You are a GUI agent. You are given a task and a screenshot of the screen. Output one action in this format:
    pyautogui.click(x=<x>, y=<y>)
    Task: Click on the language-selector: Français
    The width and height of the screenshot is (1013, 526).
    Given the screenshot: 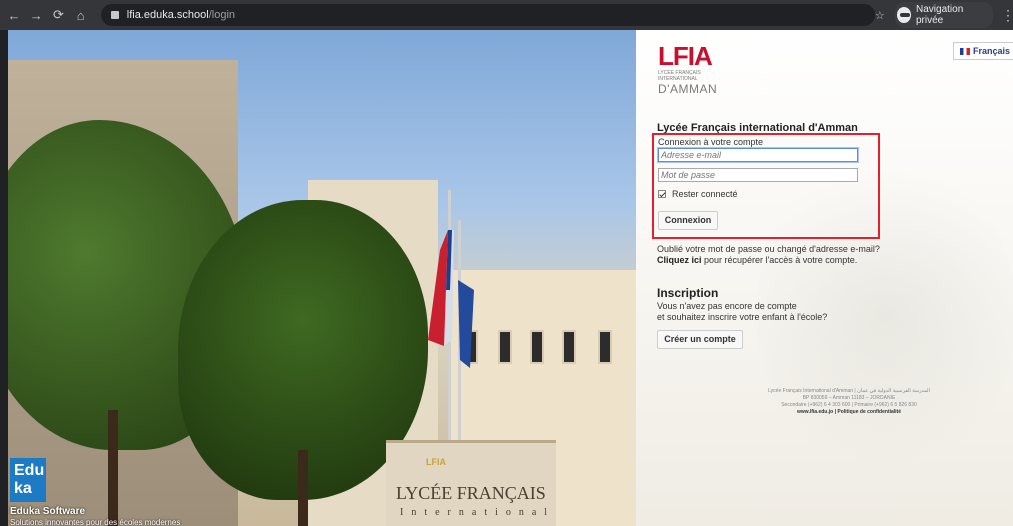 What is the action you would take?
    pyautogui.click(x=982, y=51)
    